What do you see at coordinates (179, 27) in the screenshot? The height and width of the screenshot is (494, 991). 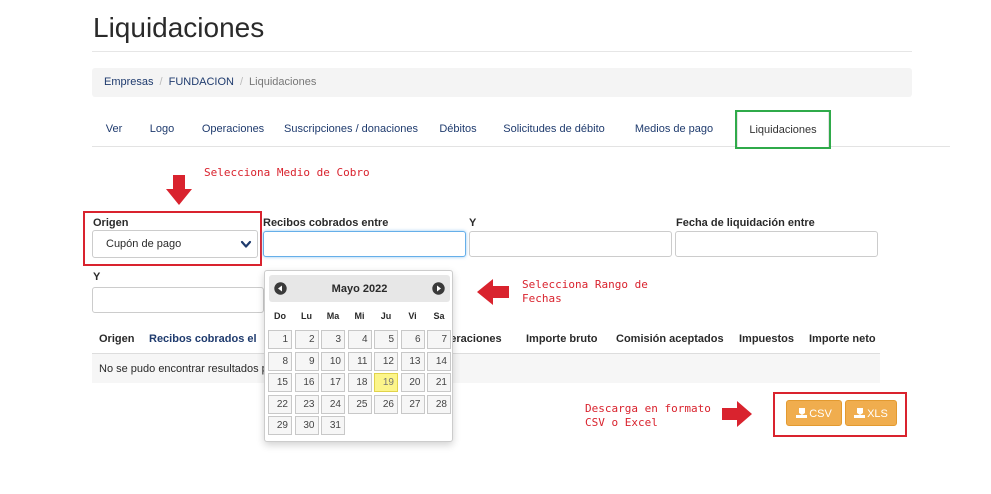 I see `page-title: Liquidaciones` at bounding box center [179, 27].